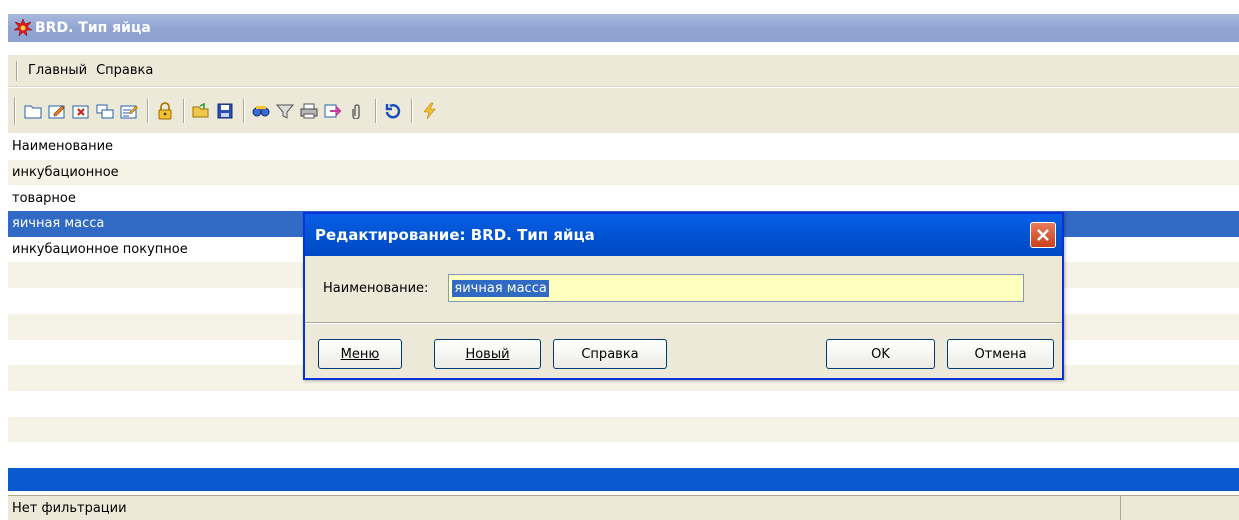 This screenshot has height=520, width=1239. What do you see at coordinates (284, 111) in the screenshot?
I see `filter-icon` at bounding box center [284, 111].